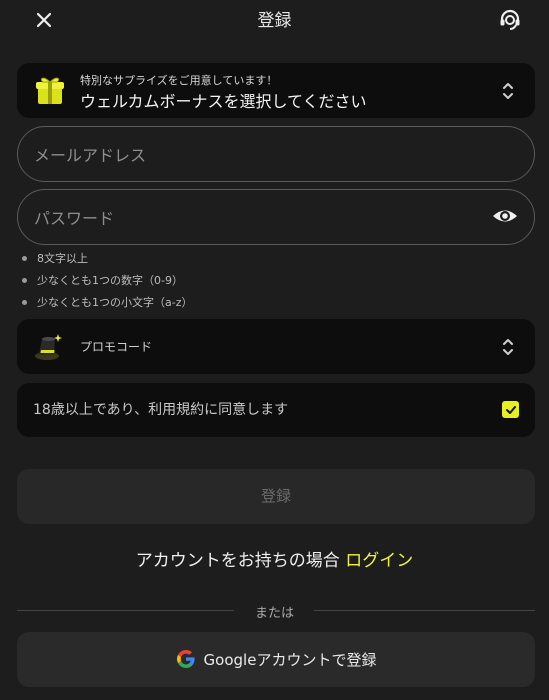 The height and width of the screenshot is (700, 549). I want to click on support-button, so click(510, 20).